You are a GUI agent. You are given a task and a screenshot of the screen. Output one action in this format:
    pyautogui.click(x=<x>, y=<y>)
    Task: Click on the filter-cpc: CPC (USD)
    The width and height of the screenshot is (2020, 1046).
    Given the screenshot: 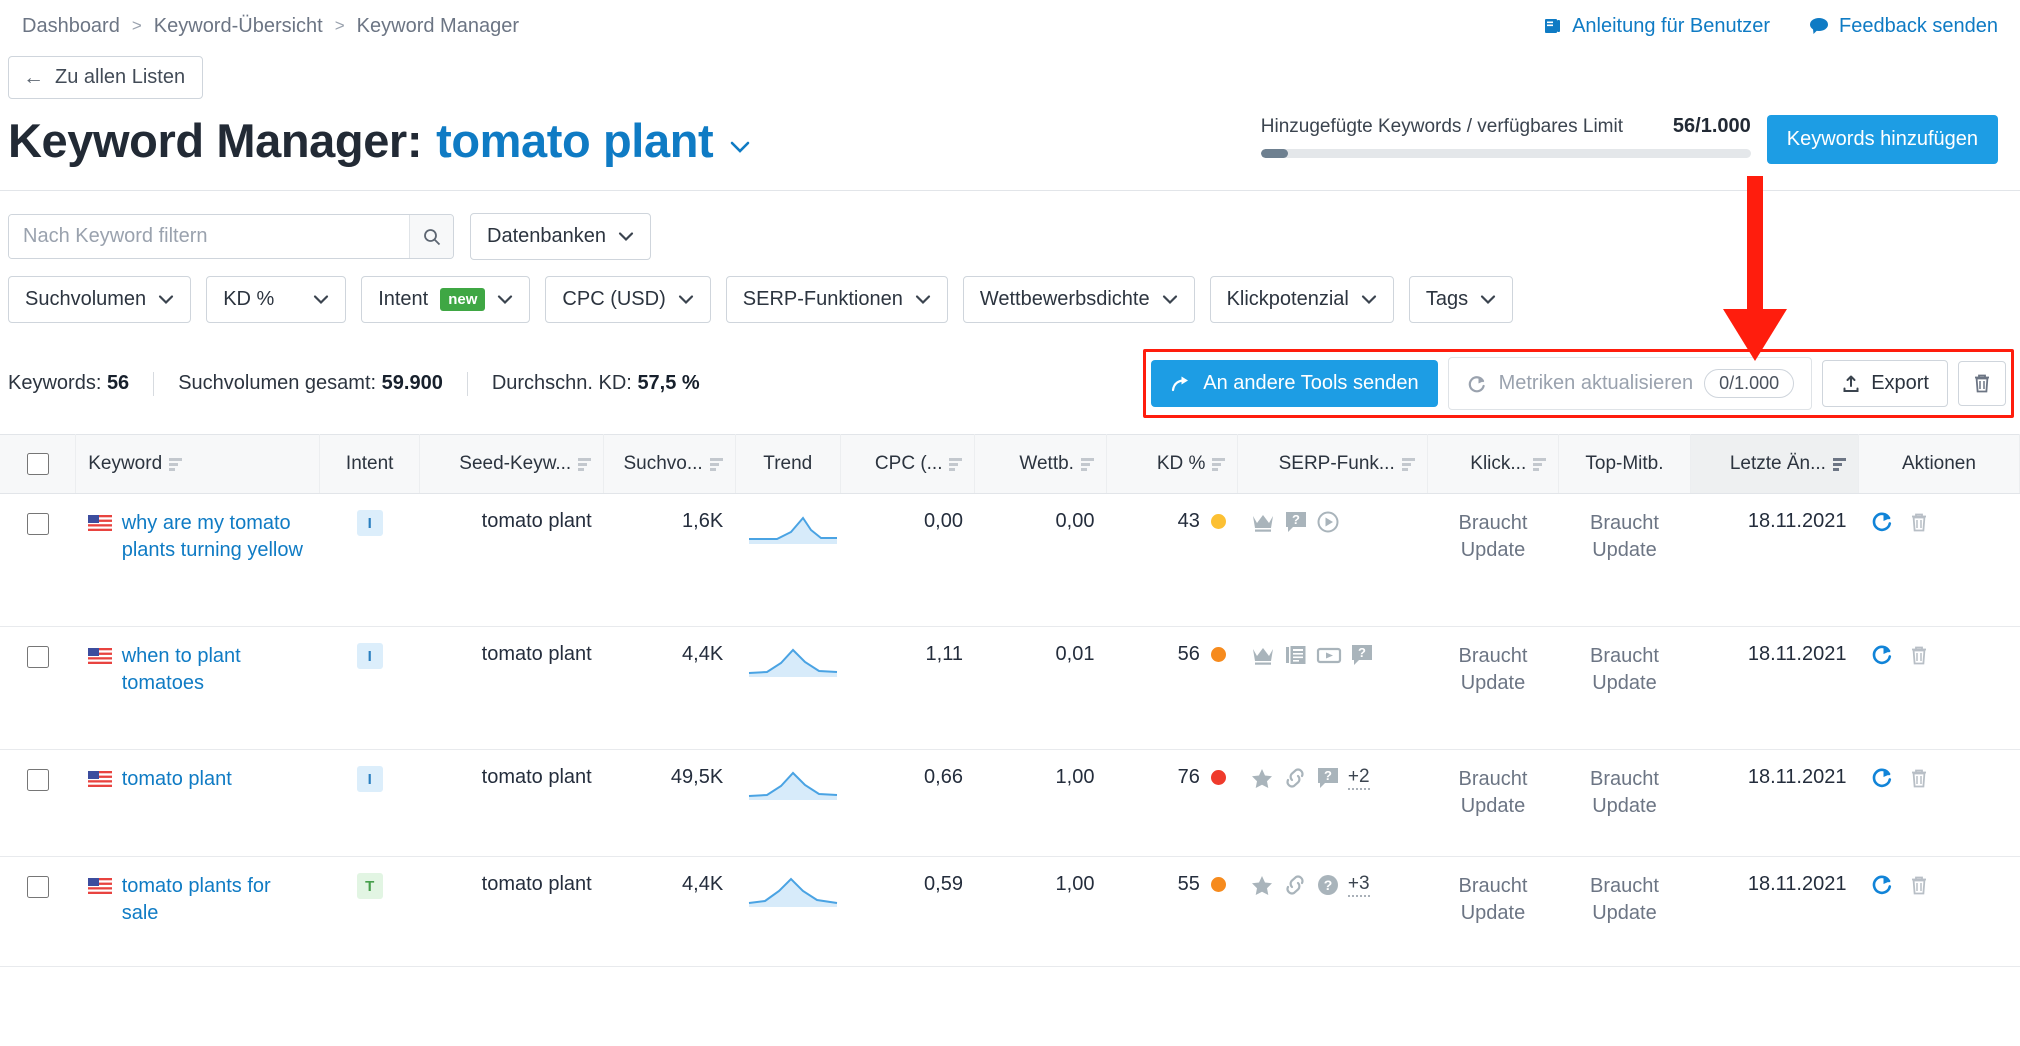 What is the action you would take?
    pyautogui.click(x=628, y=299)
    